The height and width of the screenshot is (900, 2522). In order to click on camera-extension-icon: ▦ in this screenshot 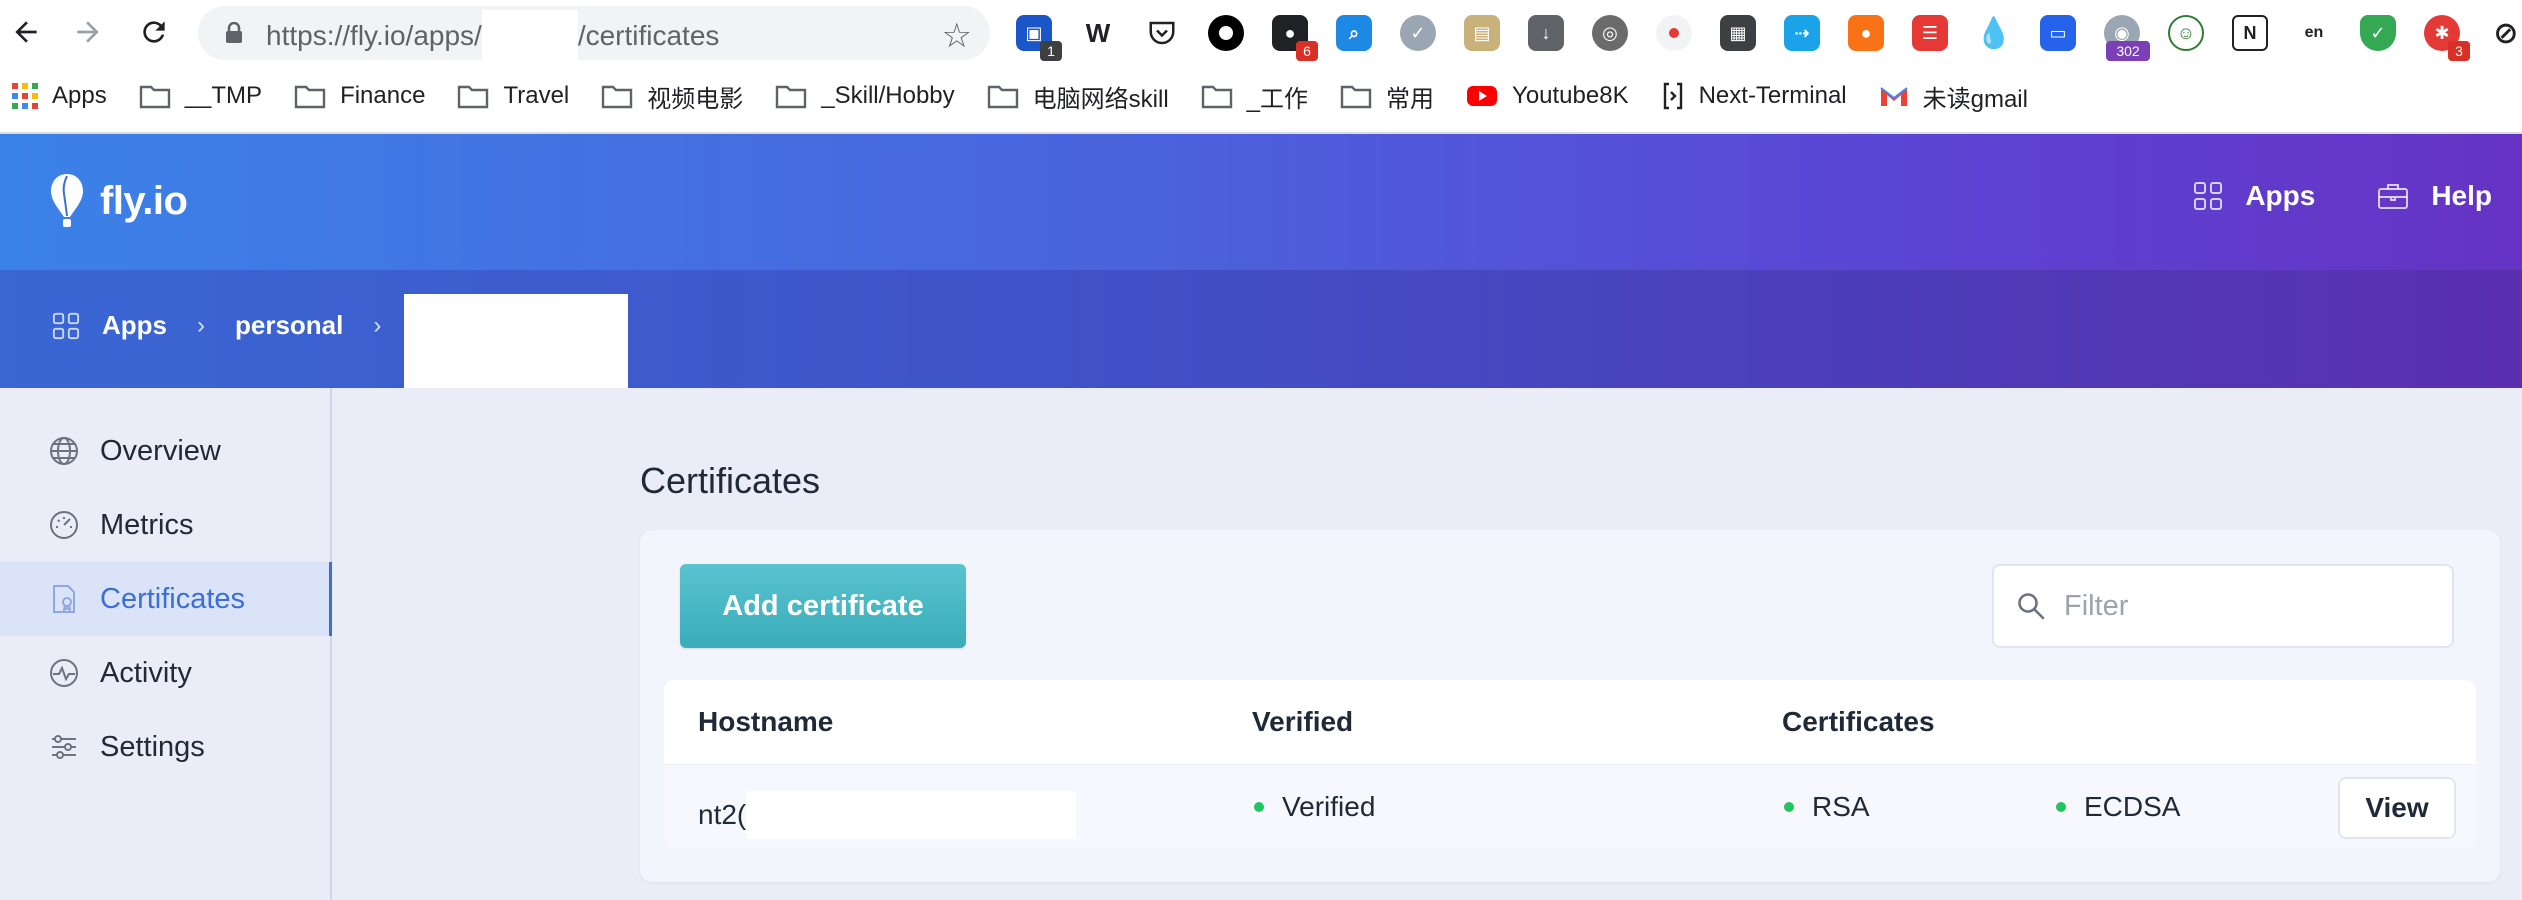, I will do `click(1738, 33)`.